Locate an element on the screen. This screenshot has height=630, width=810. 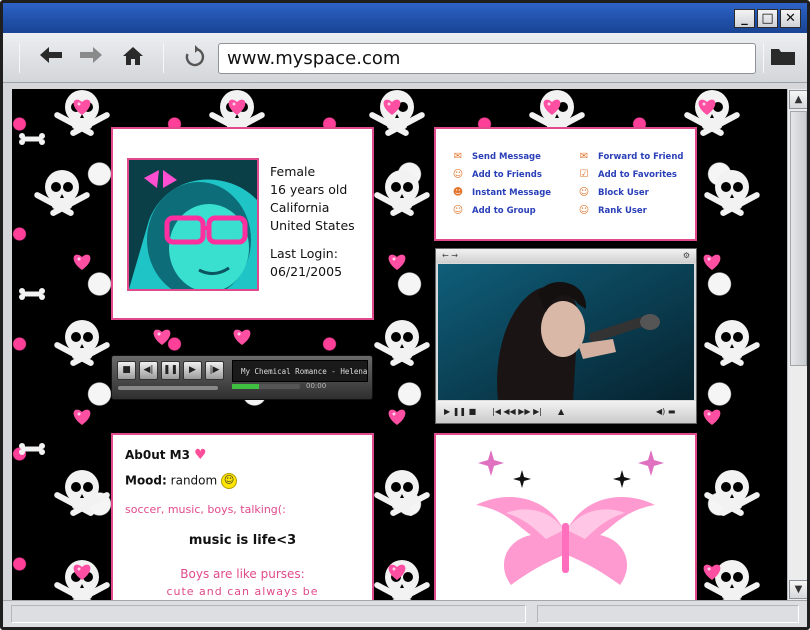
play-button: ▶ is located at coordinates (192, 370).